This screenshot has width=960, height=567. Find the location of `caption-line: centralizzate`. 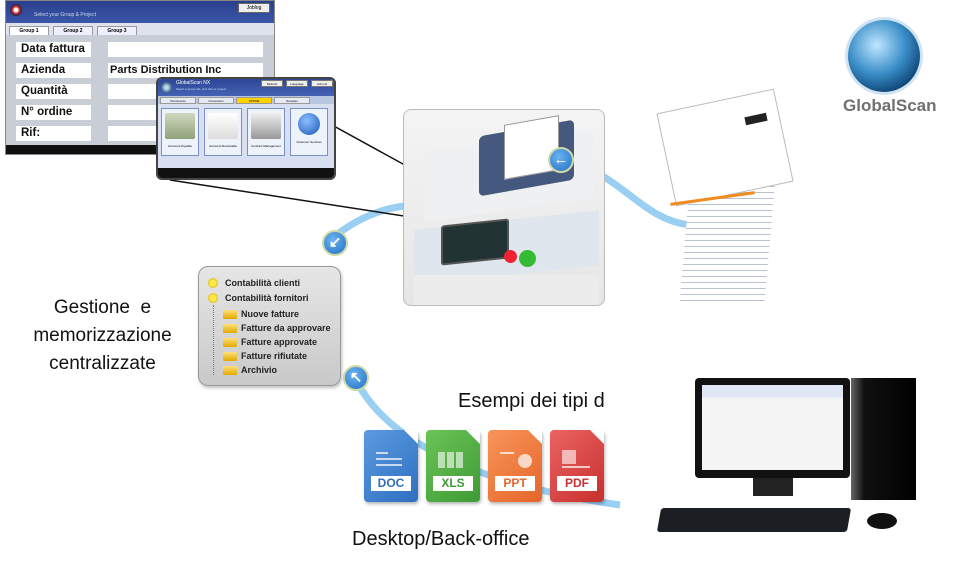

caption-line: centralizzate is located at coordinates (102, 363).